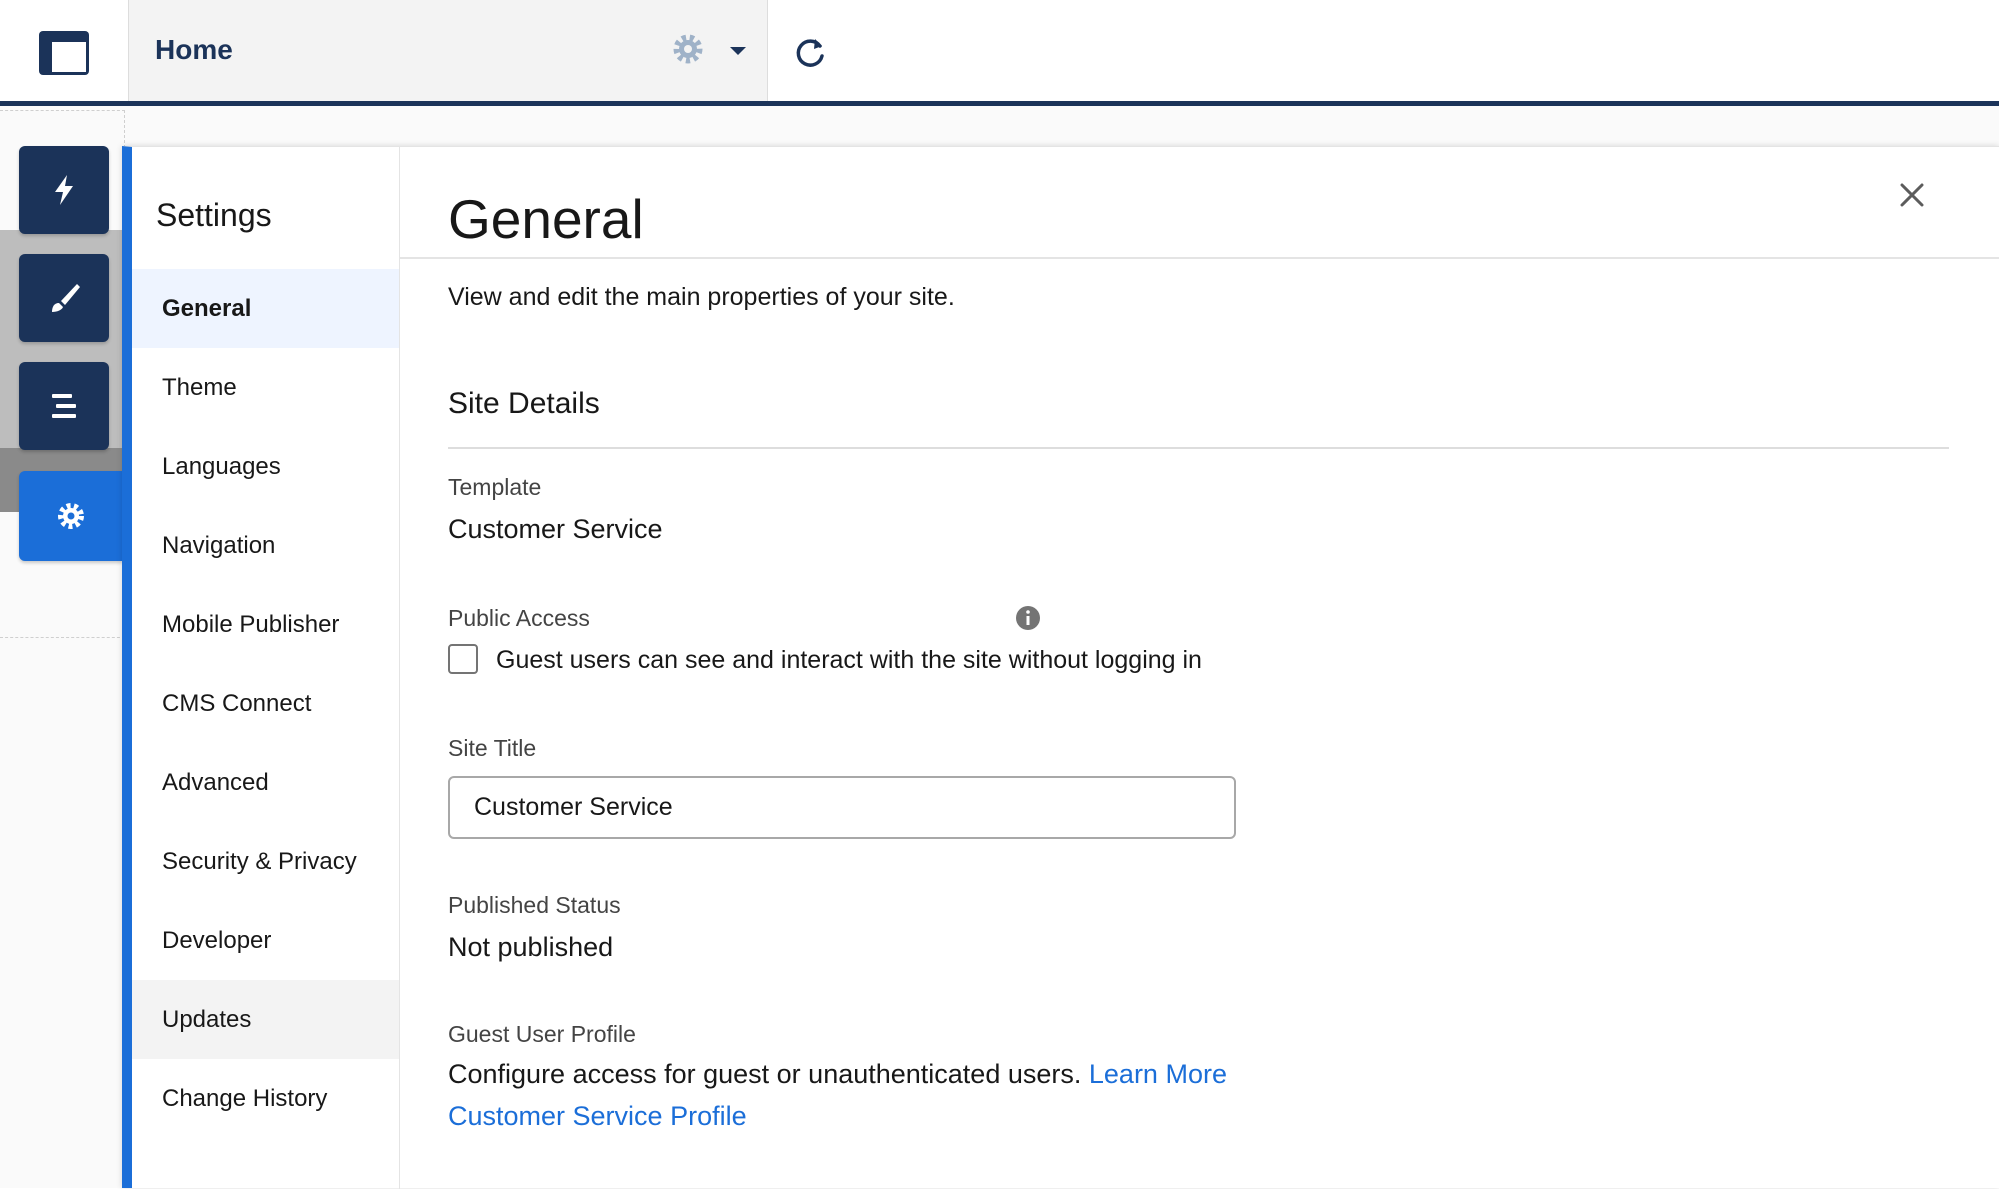  What do you see at coordinates (265, 861) in the screenshot?
I see `nav-item-security-privacy: Security & Privacy` at bounding box center [265, 861].